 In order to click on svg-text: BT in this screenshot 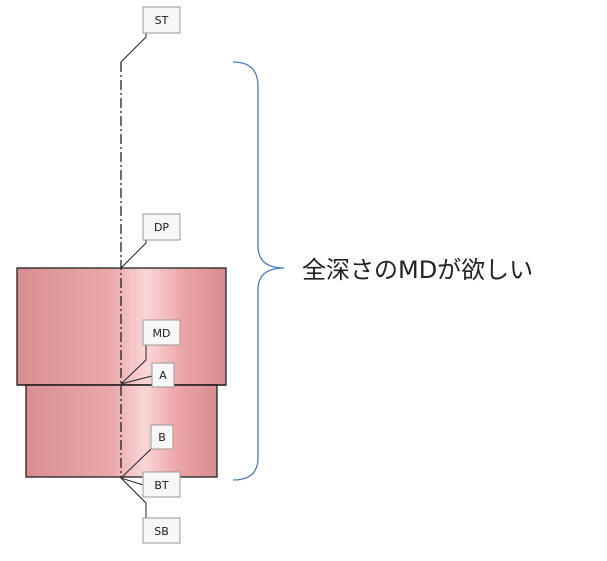, I will do `click(161, 485)`.